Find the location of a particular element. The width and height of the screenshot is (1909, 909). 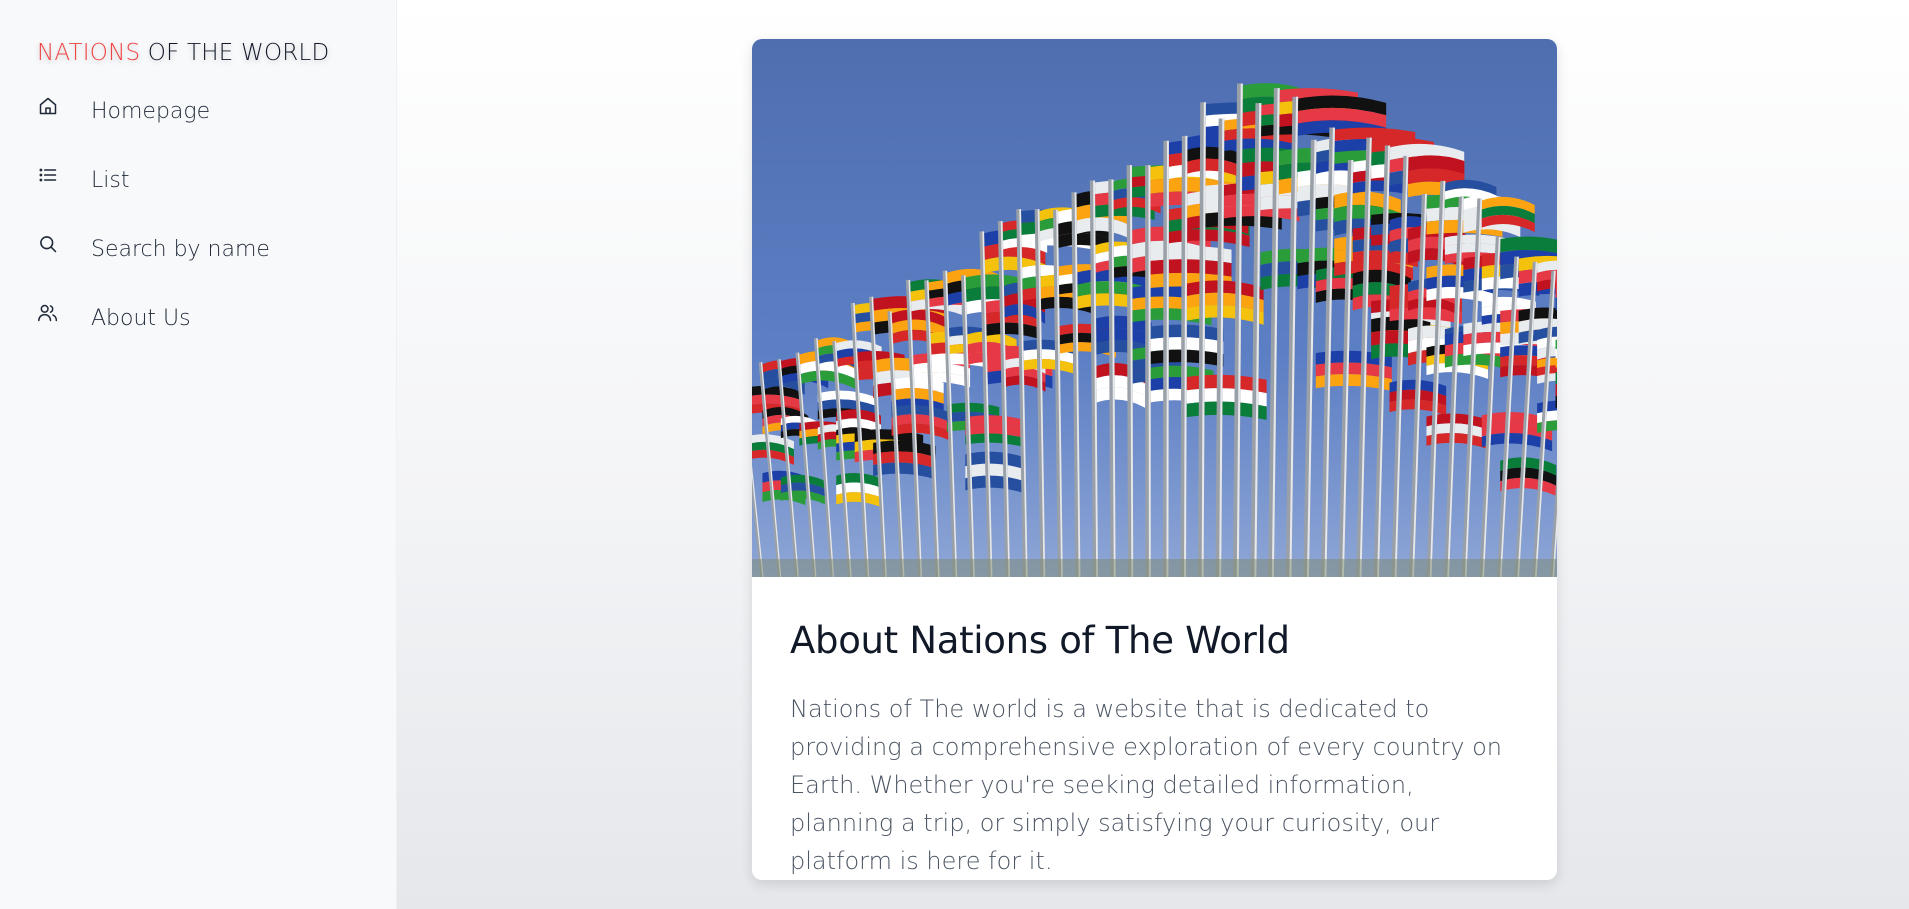

sidebar-item-label: Homepage is located at coordinates (151, 111).